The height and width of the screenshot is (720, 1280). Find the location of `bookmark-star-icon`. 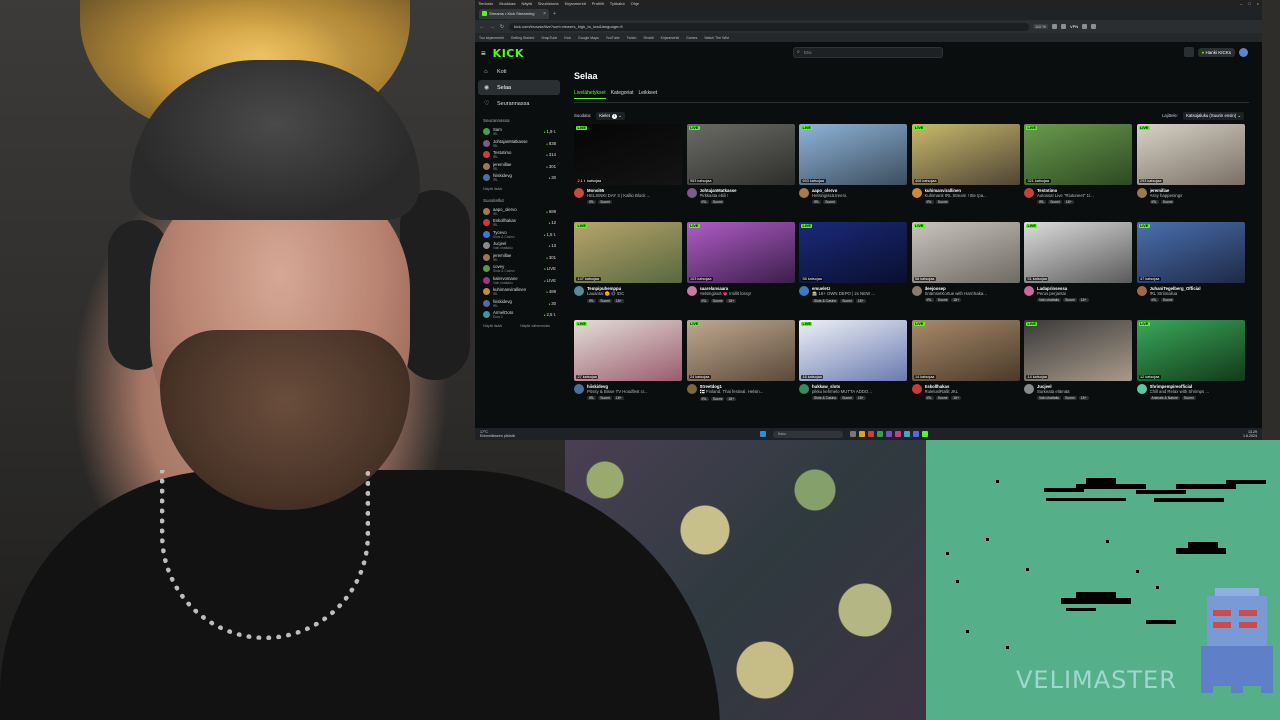

bookmark-star-icon is located at coordinates (1055, 26).